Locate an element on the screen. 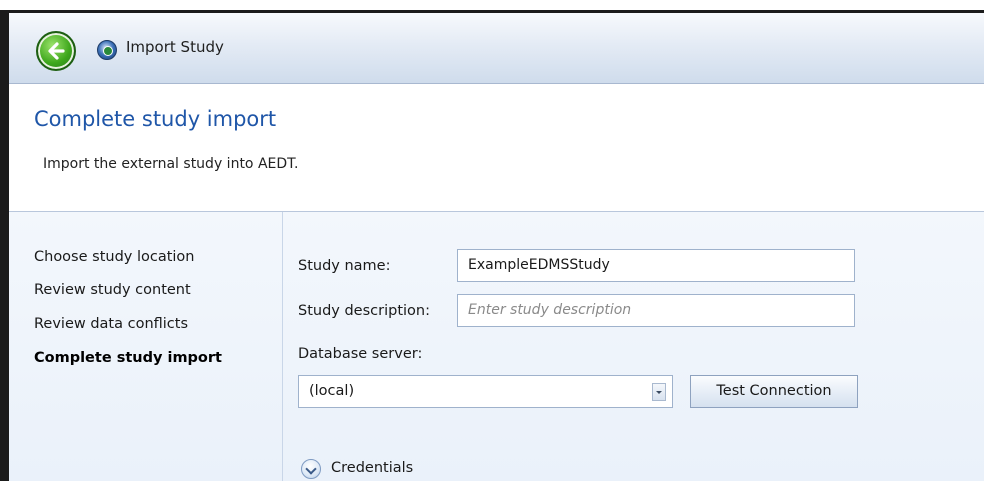 The height and width of the screenshot is (481, 984). back-button is located at coordinates (56, 51).